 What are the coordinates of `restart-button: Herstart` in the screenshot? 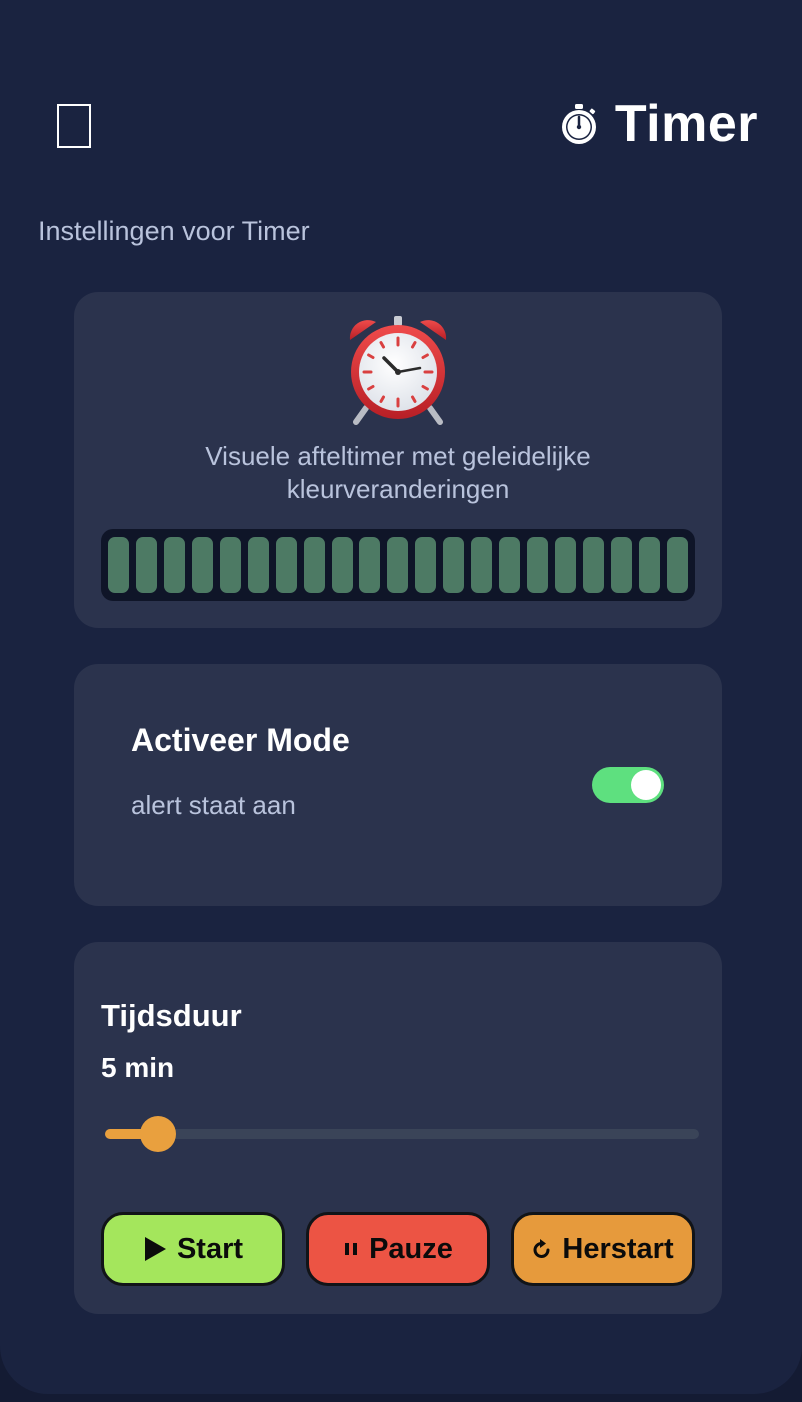 It's located at (603, 1249).